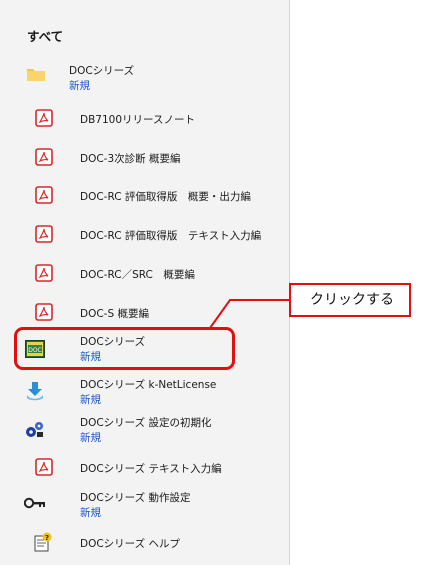  I want to click on download-arrow-icon, so click(35, 391).